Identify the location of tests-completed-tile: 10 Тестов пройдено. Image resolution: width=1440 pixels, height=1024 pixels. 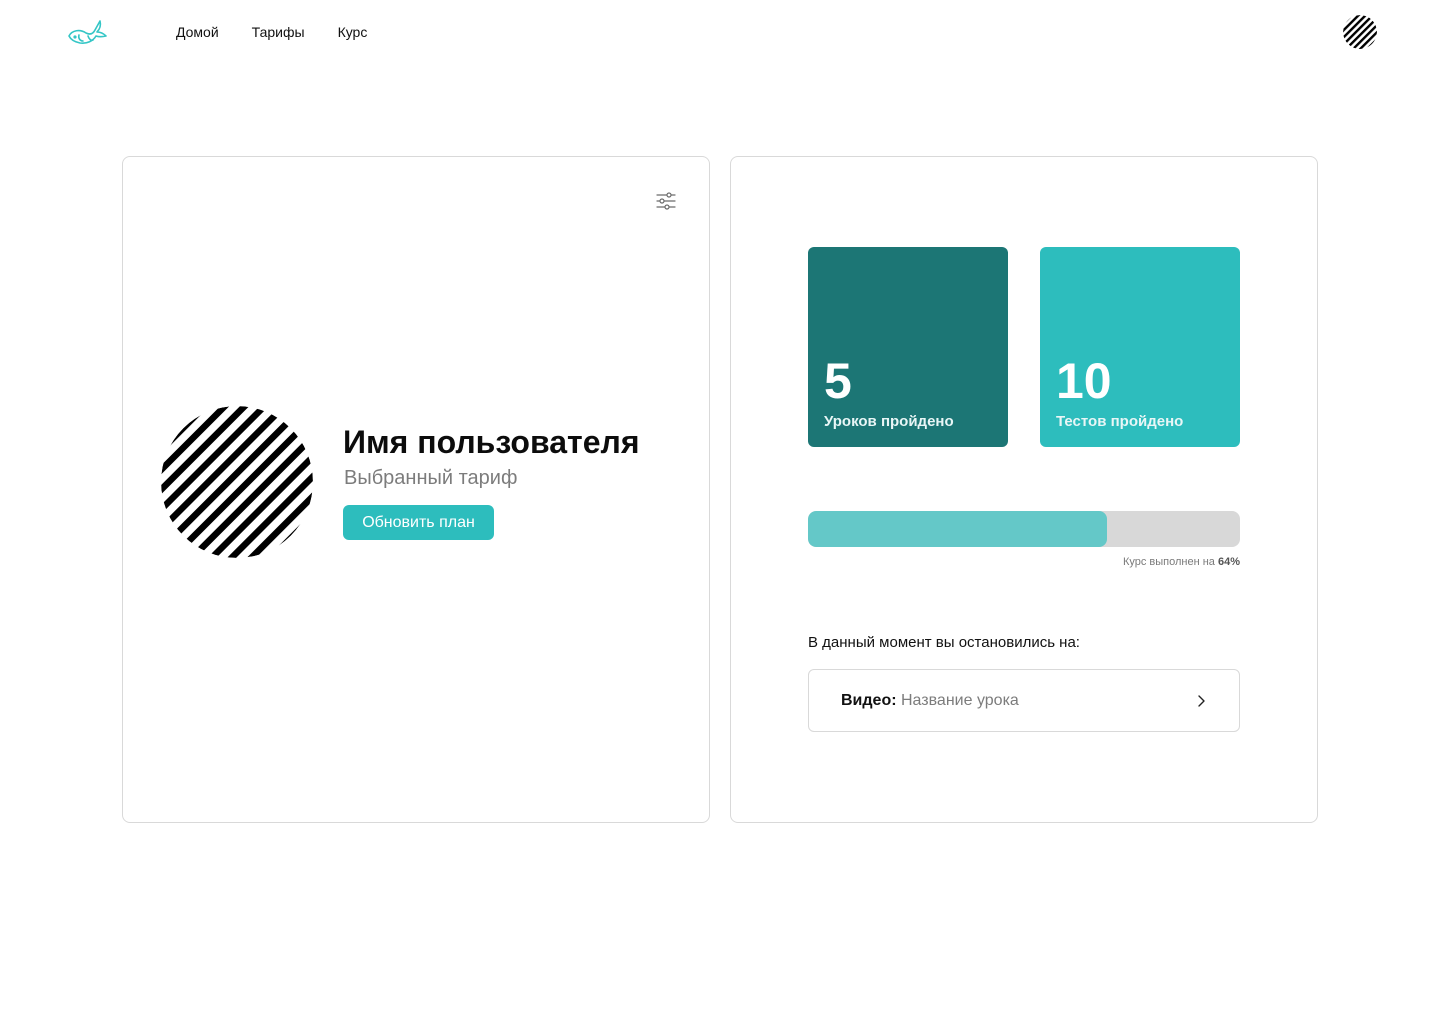
(1140, 347).